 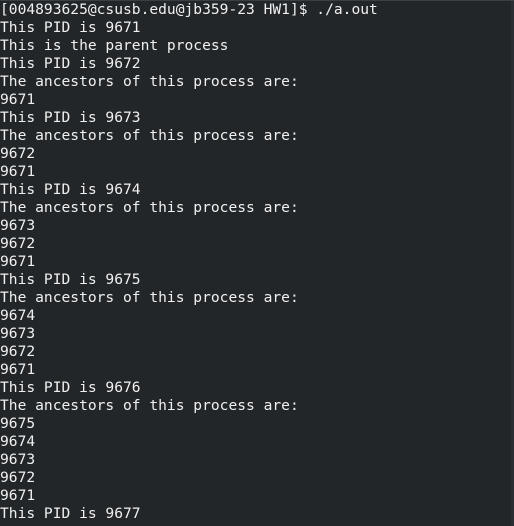 What do you see at coordinates (70, 513) in the screenshot?
I see `output-line: This PID is 9677` at bounding box center [70, 513].